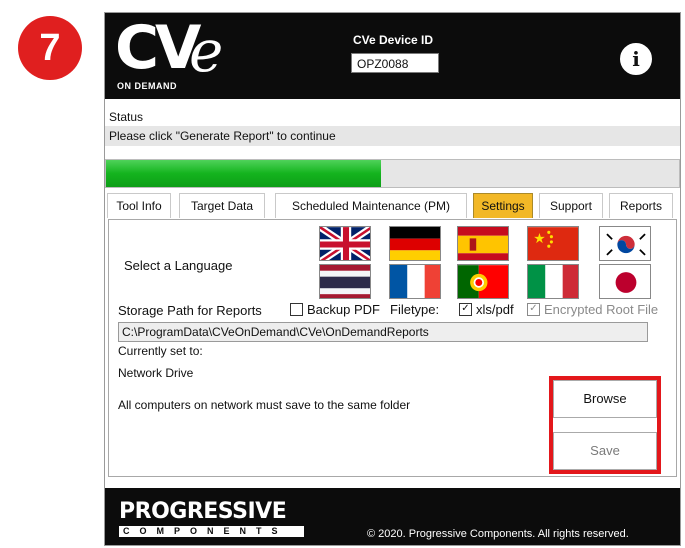 Image resolution: width=685 pixels, height=548 pixels. Describe the element at coordinates (636, 59) in the screenshot. I see `info-icon: i` at that location.